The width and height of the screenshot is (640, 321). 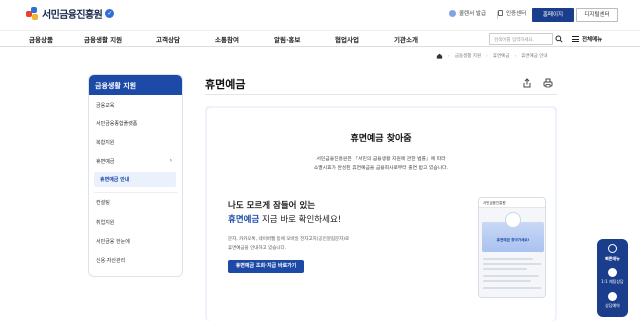 What do you see at coordinates (103, 202) in the screenshot?
I see `sidebar-item-consulting: 컨설팅` at bounding box center [103, 202].